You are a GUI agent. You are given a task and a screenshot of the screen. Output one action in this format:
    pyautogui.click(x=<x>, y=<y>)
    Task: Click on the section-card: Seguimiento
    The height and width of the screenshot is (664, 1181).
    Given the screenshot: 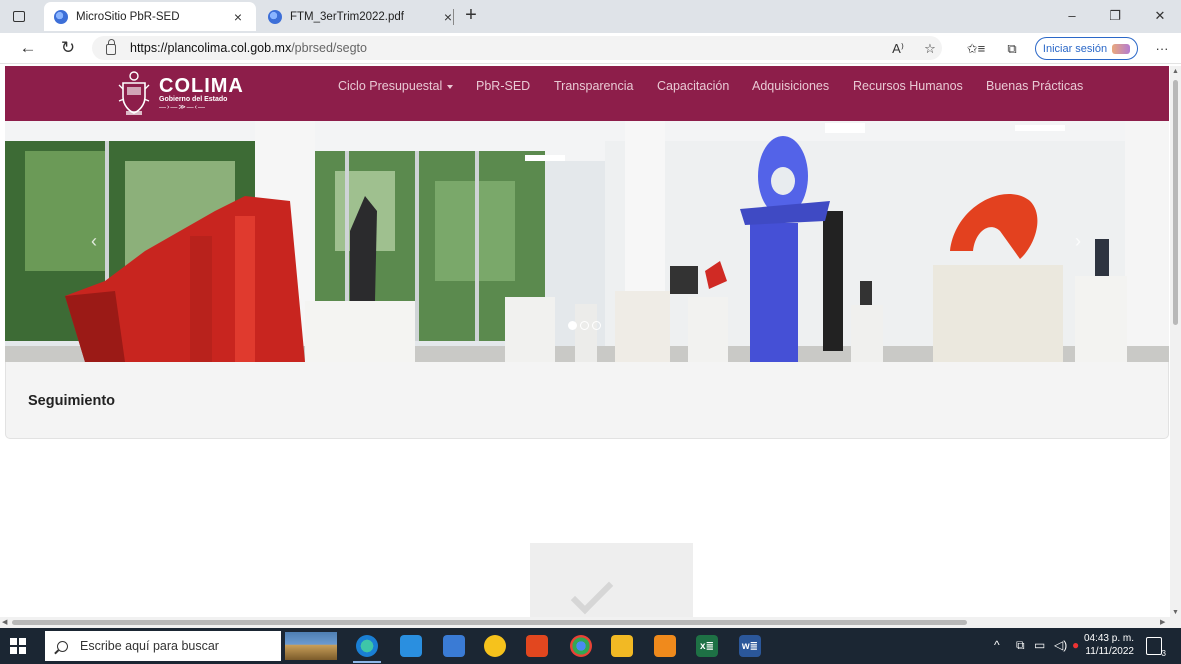 What is the action you would take?
    pyautogui.click(x=587, y=400)
    